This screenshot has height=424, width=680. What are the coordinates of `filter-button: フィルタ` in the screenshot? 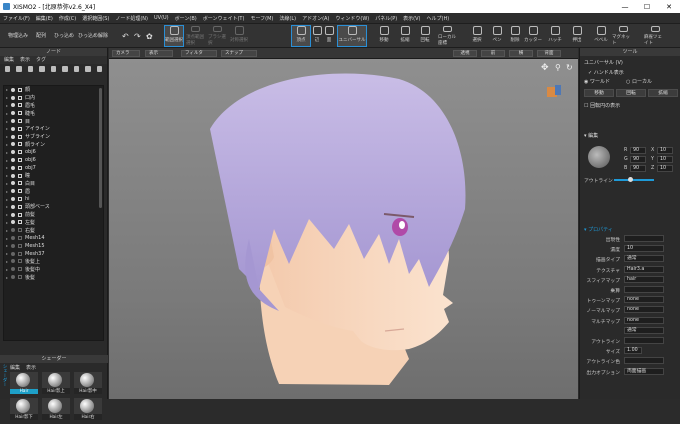 It's located at (199, 53).